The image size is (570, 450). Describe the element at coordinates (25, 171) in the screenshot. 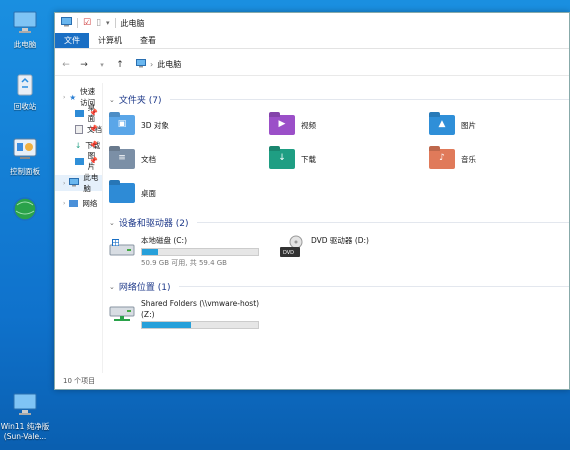

I see `desktop-label: 控制面板` at that location.